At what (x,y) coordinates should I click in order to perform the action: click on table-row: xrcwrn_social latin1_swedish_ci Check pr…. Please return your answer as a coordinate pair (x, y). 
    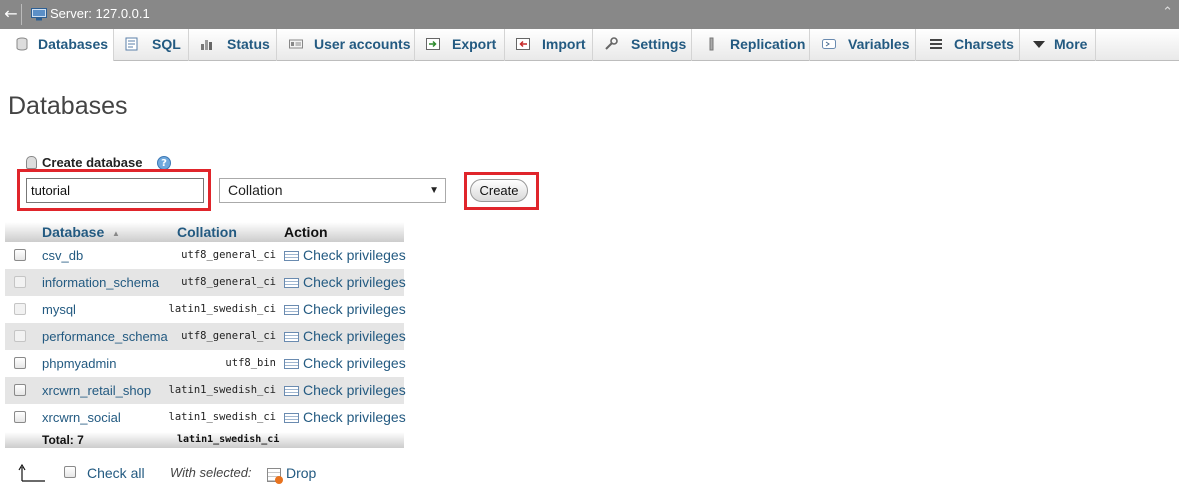
    Looking at the image, I should click on (205, 417).